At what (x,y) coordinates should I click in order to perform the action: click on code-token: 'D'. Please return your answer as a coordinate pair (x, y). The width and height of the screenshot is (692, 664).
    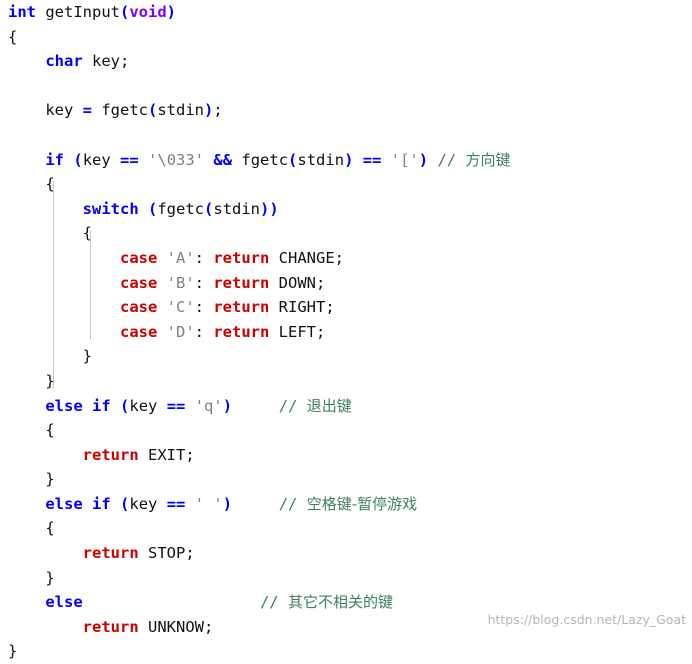
    Looking at the image, I should click on (180, 331).